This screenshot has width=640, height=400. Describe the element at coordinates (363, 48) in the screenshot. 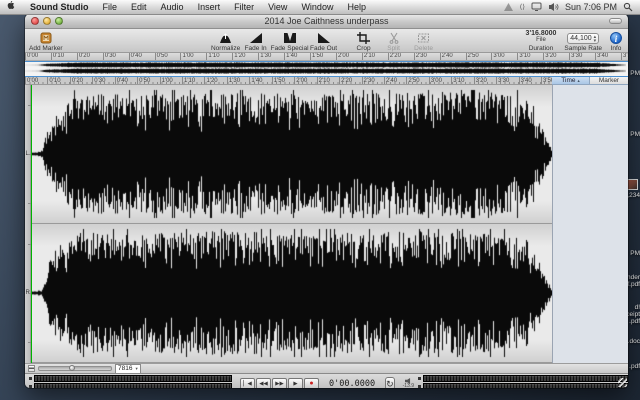

I see `crop-label: Crop` at that location.